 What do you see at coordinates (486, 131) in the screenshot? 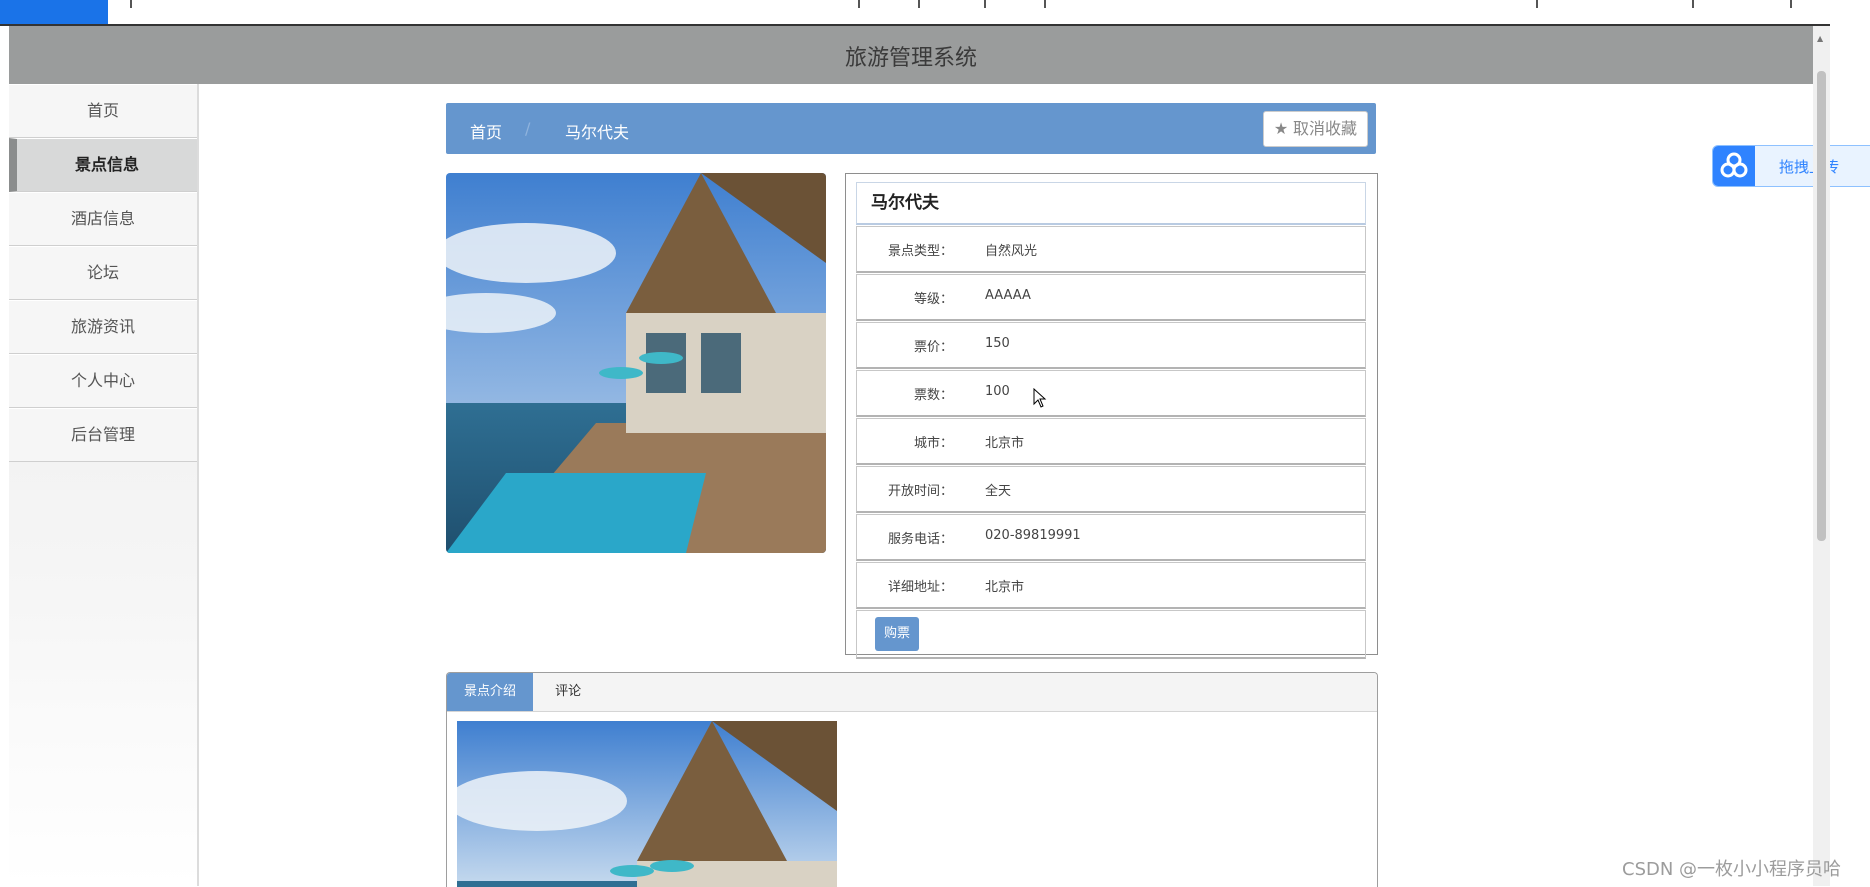
I see `breadcrumb-home-link: 首页` at bounding box center [486, 131].